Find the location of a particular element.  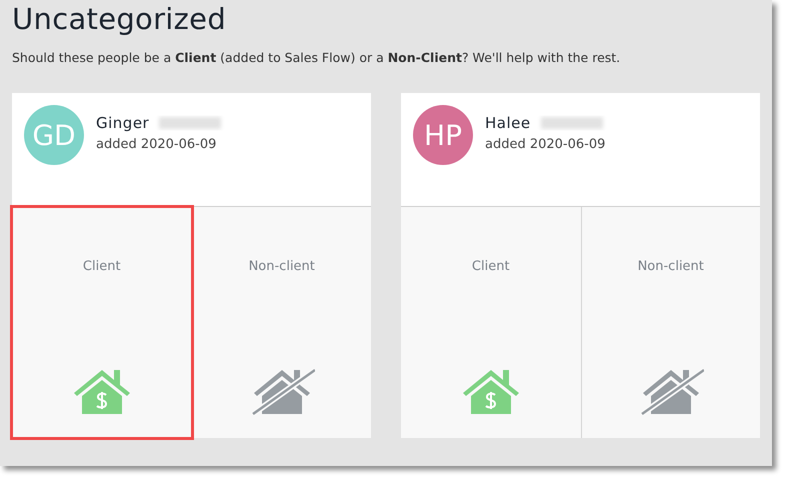

person-name: Halee is located at coordinates (508, 123).